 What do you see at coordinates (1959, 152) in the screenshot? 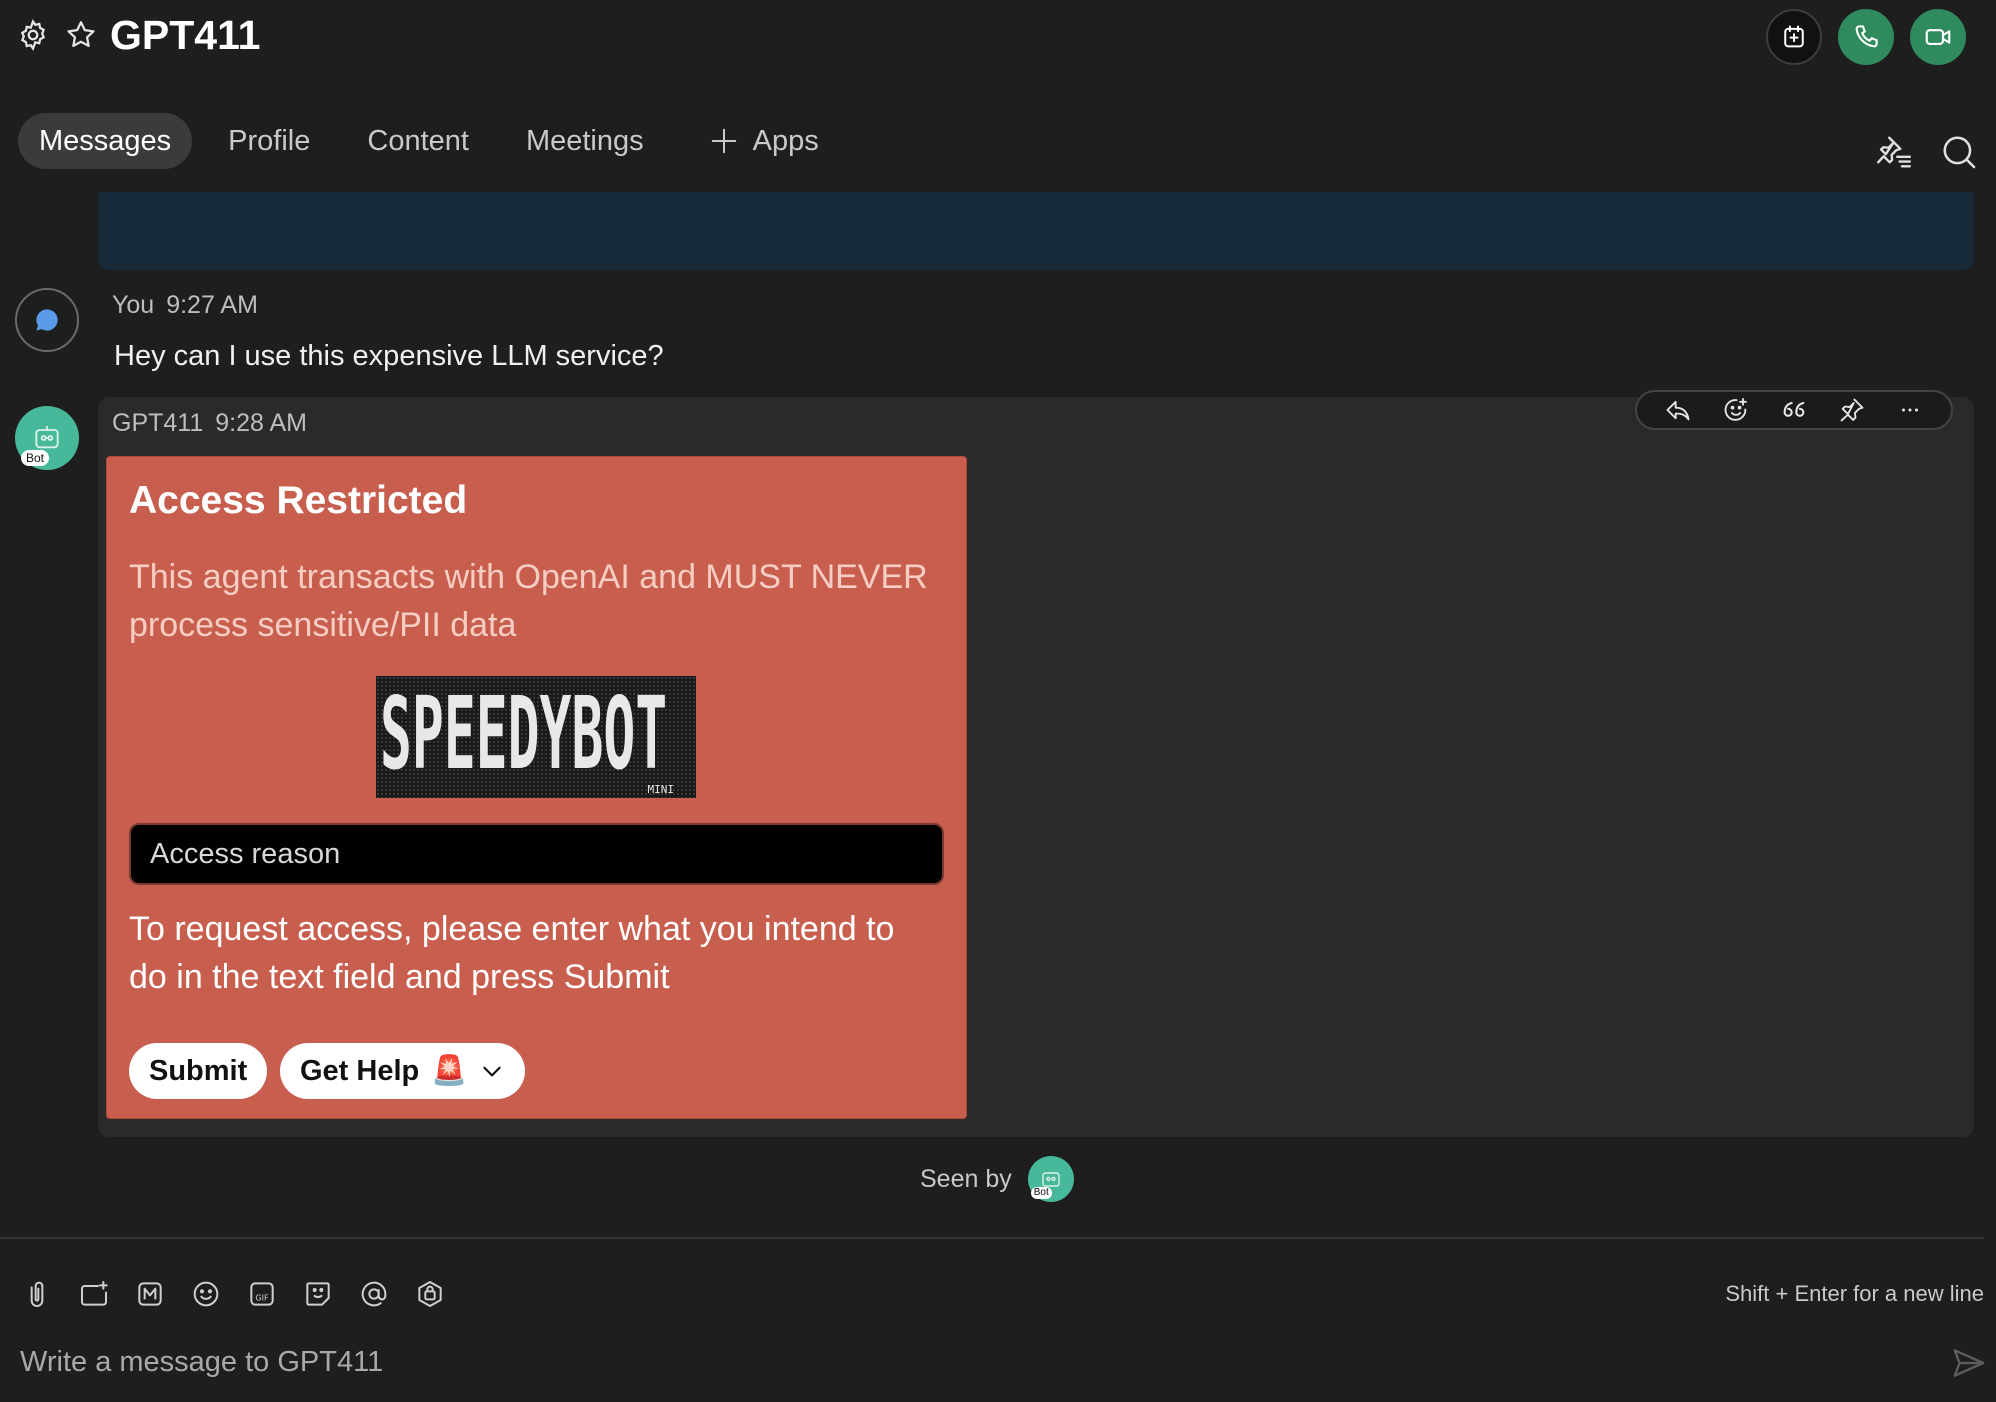
I see `search-icon` at bounding box center [1959, 152].